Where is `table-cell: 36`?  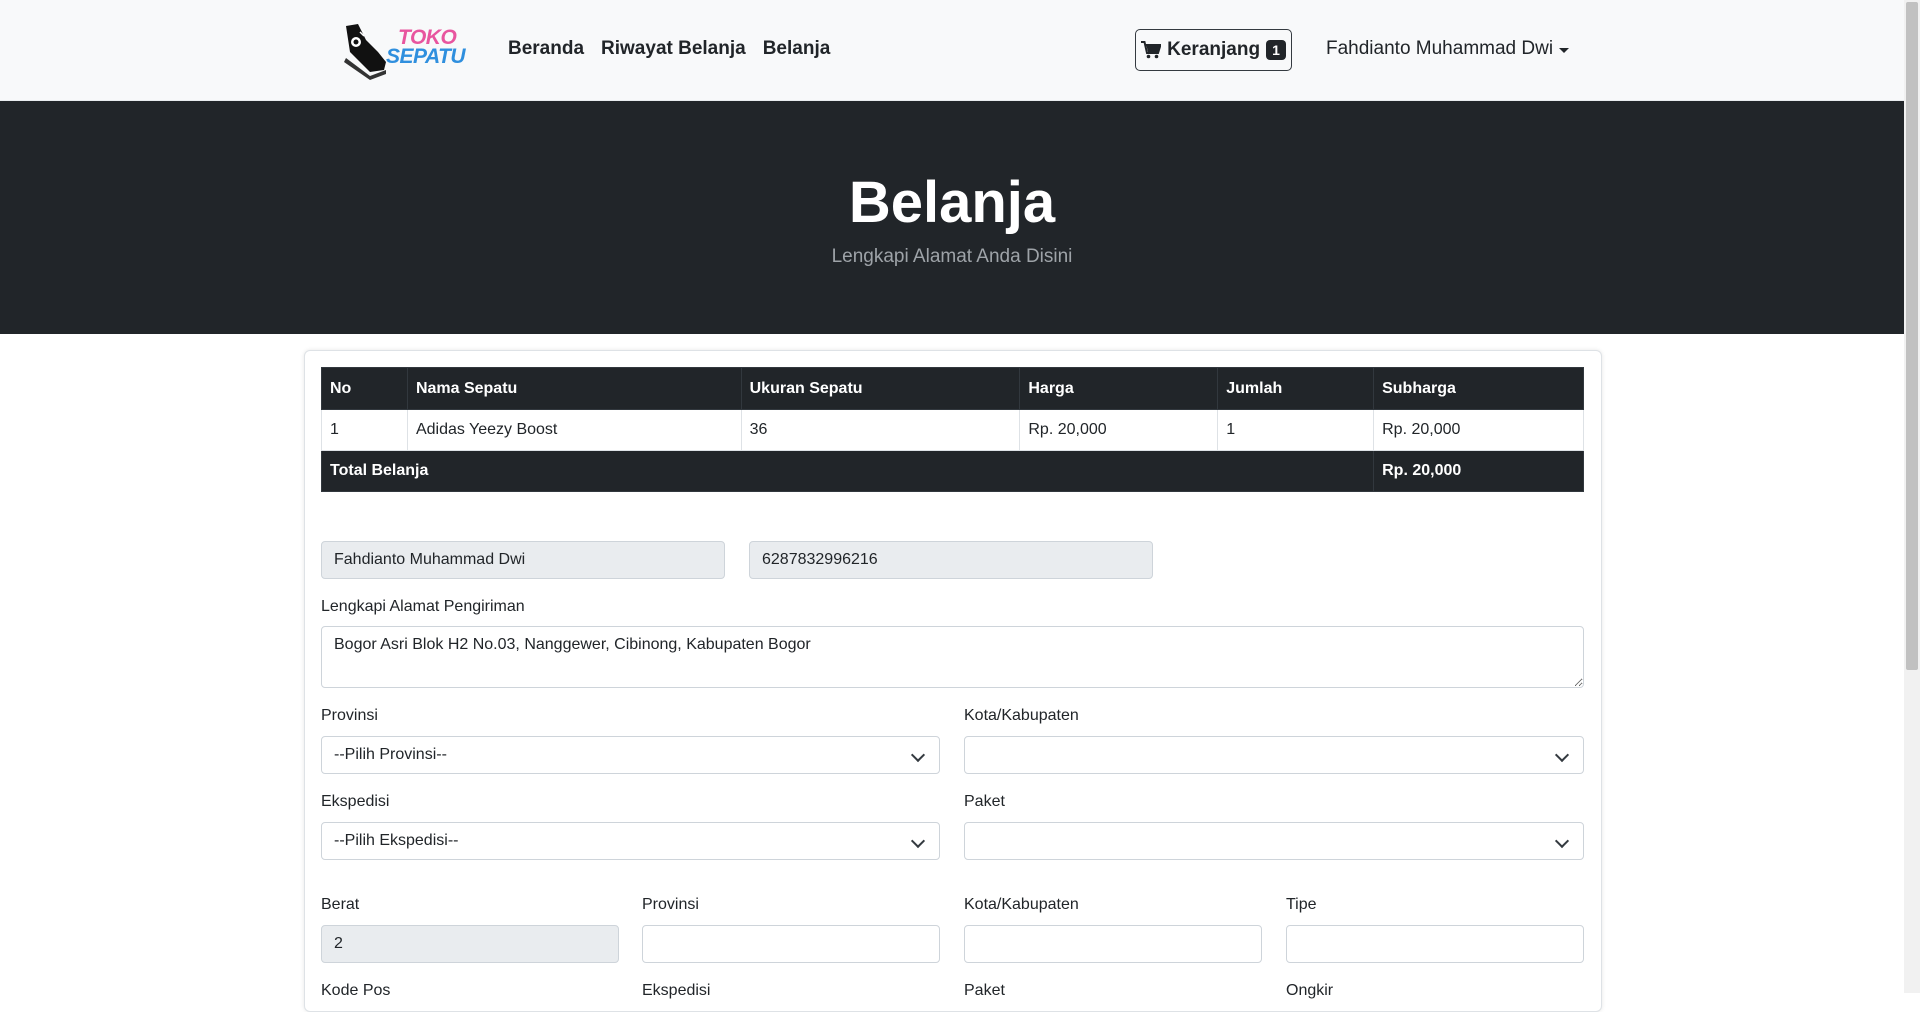 table-cell: 36 is located at coordinates (880, 430).